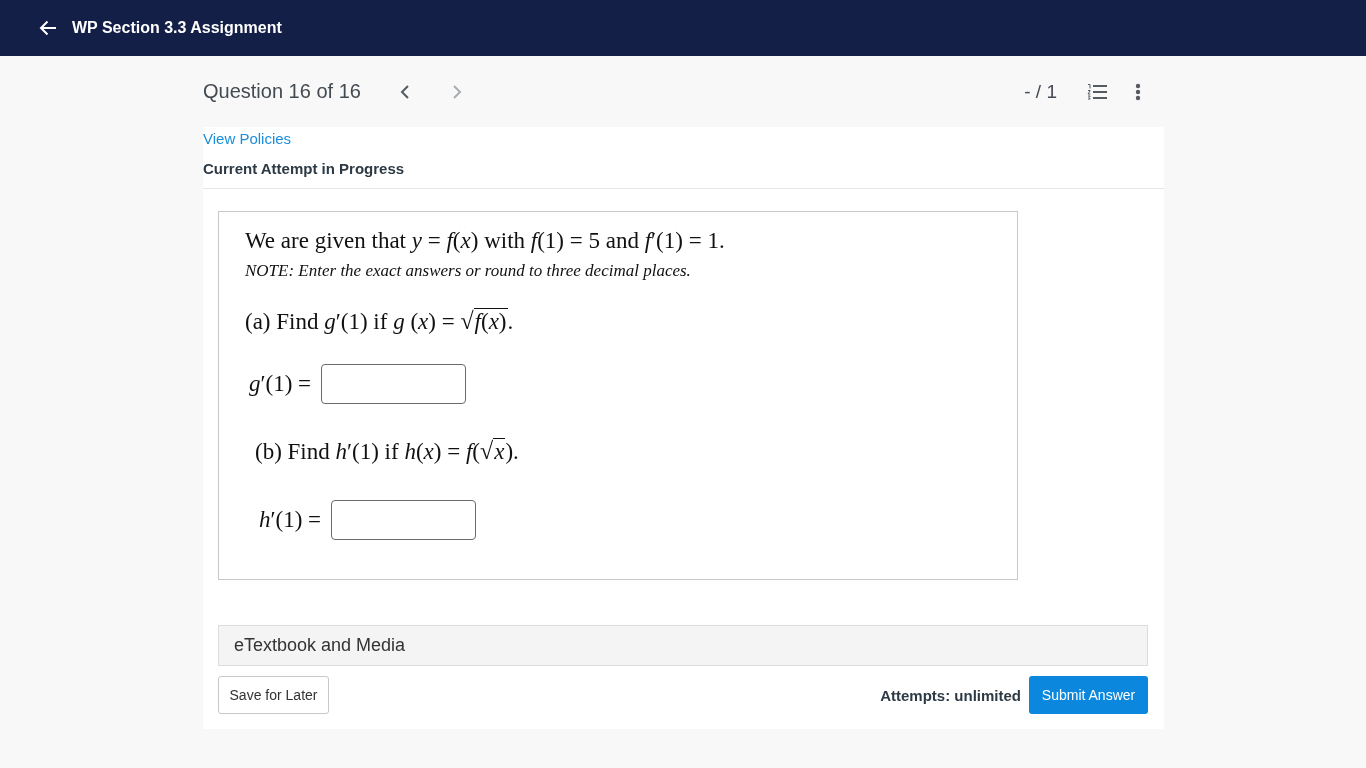 The height and width of the screenshot is (768, 1366). I want to click on question-list-button, so click(1097, 91).